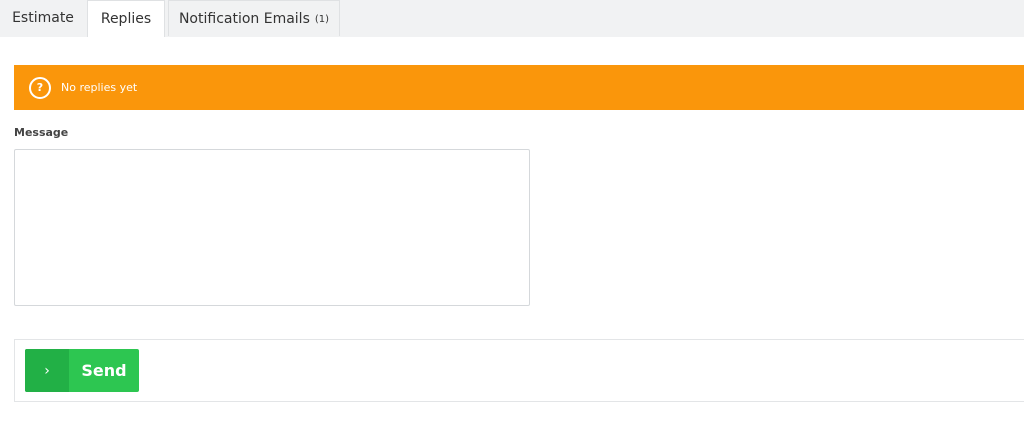 The width and height of the screenshot is (1024, 422). I want to click on tab-label: Estimate, so click(43, 18).